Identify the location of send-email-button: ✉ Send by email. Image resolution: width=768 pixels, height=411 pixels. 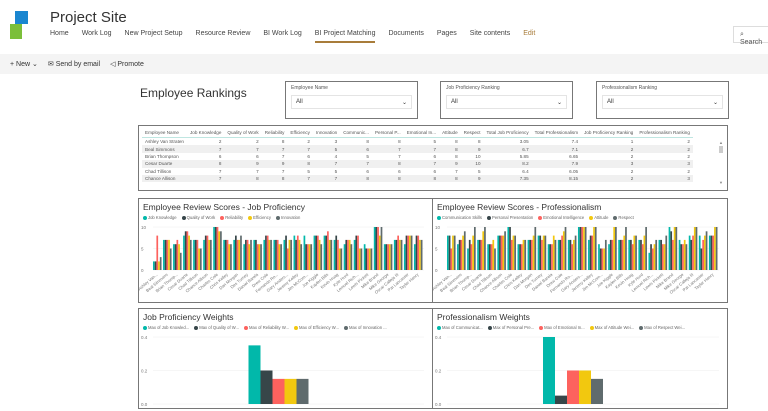
(74, 64).